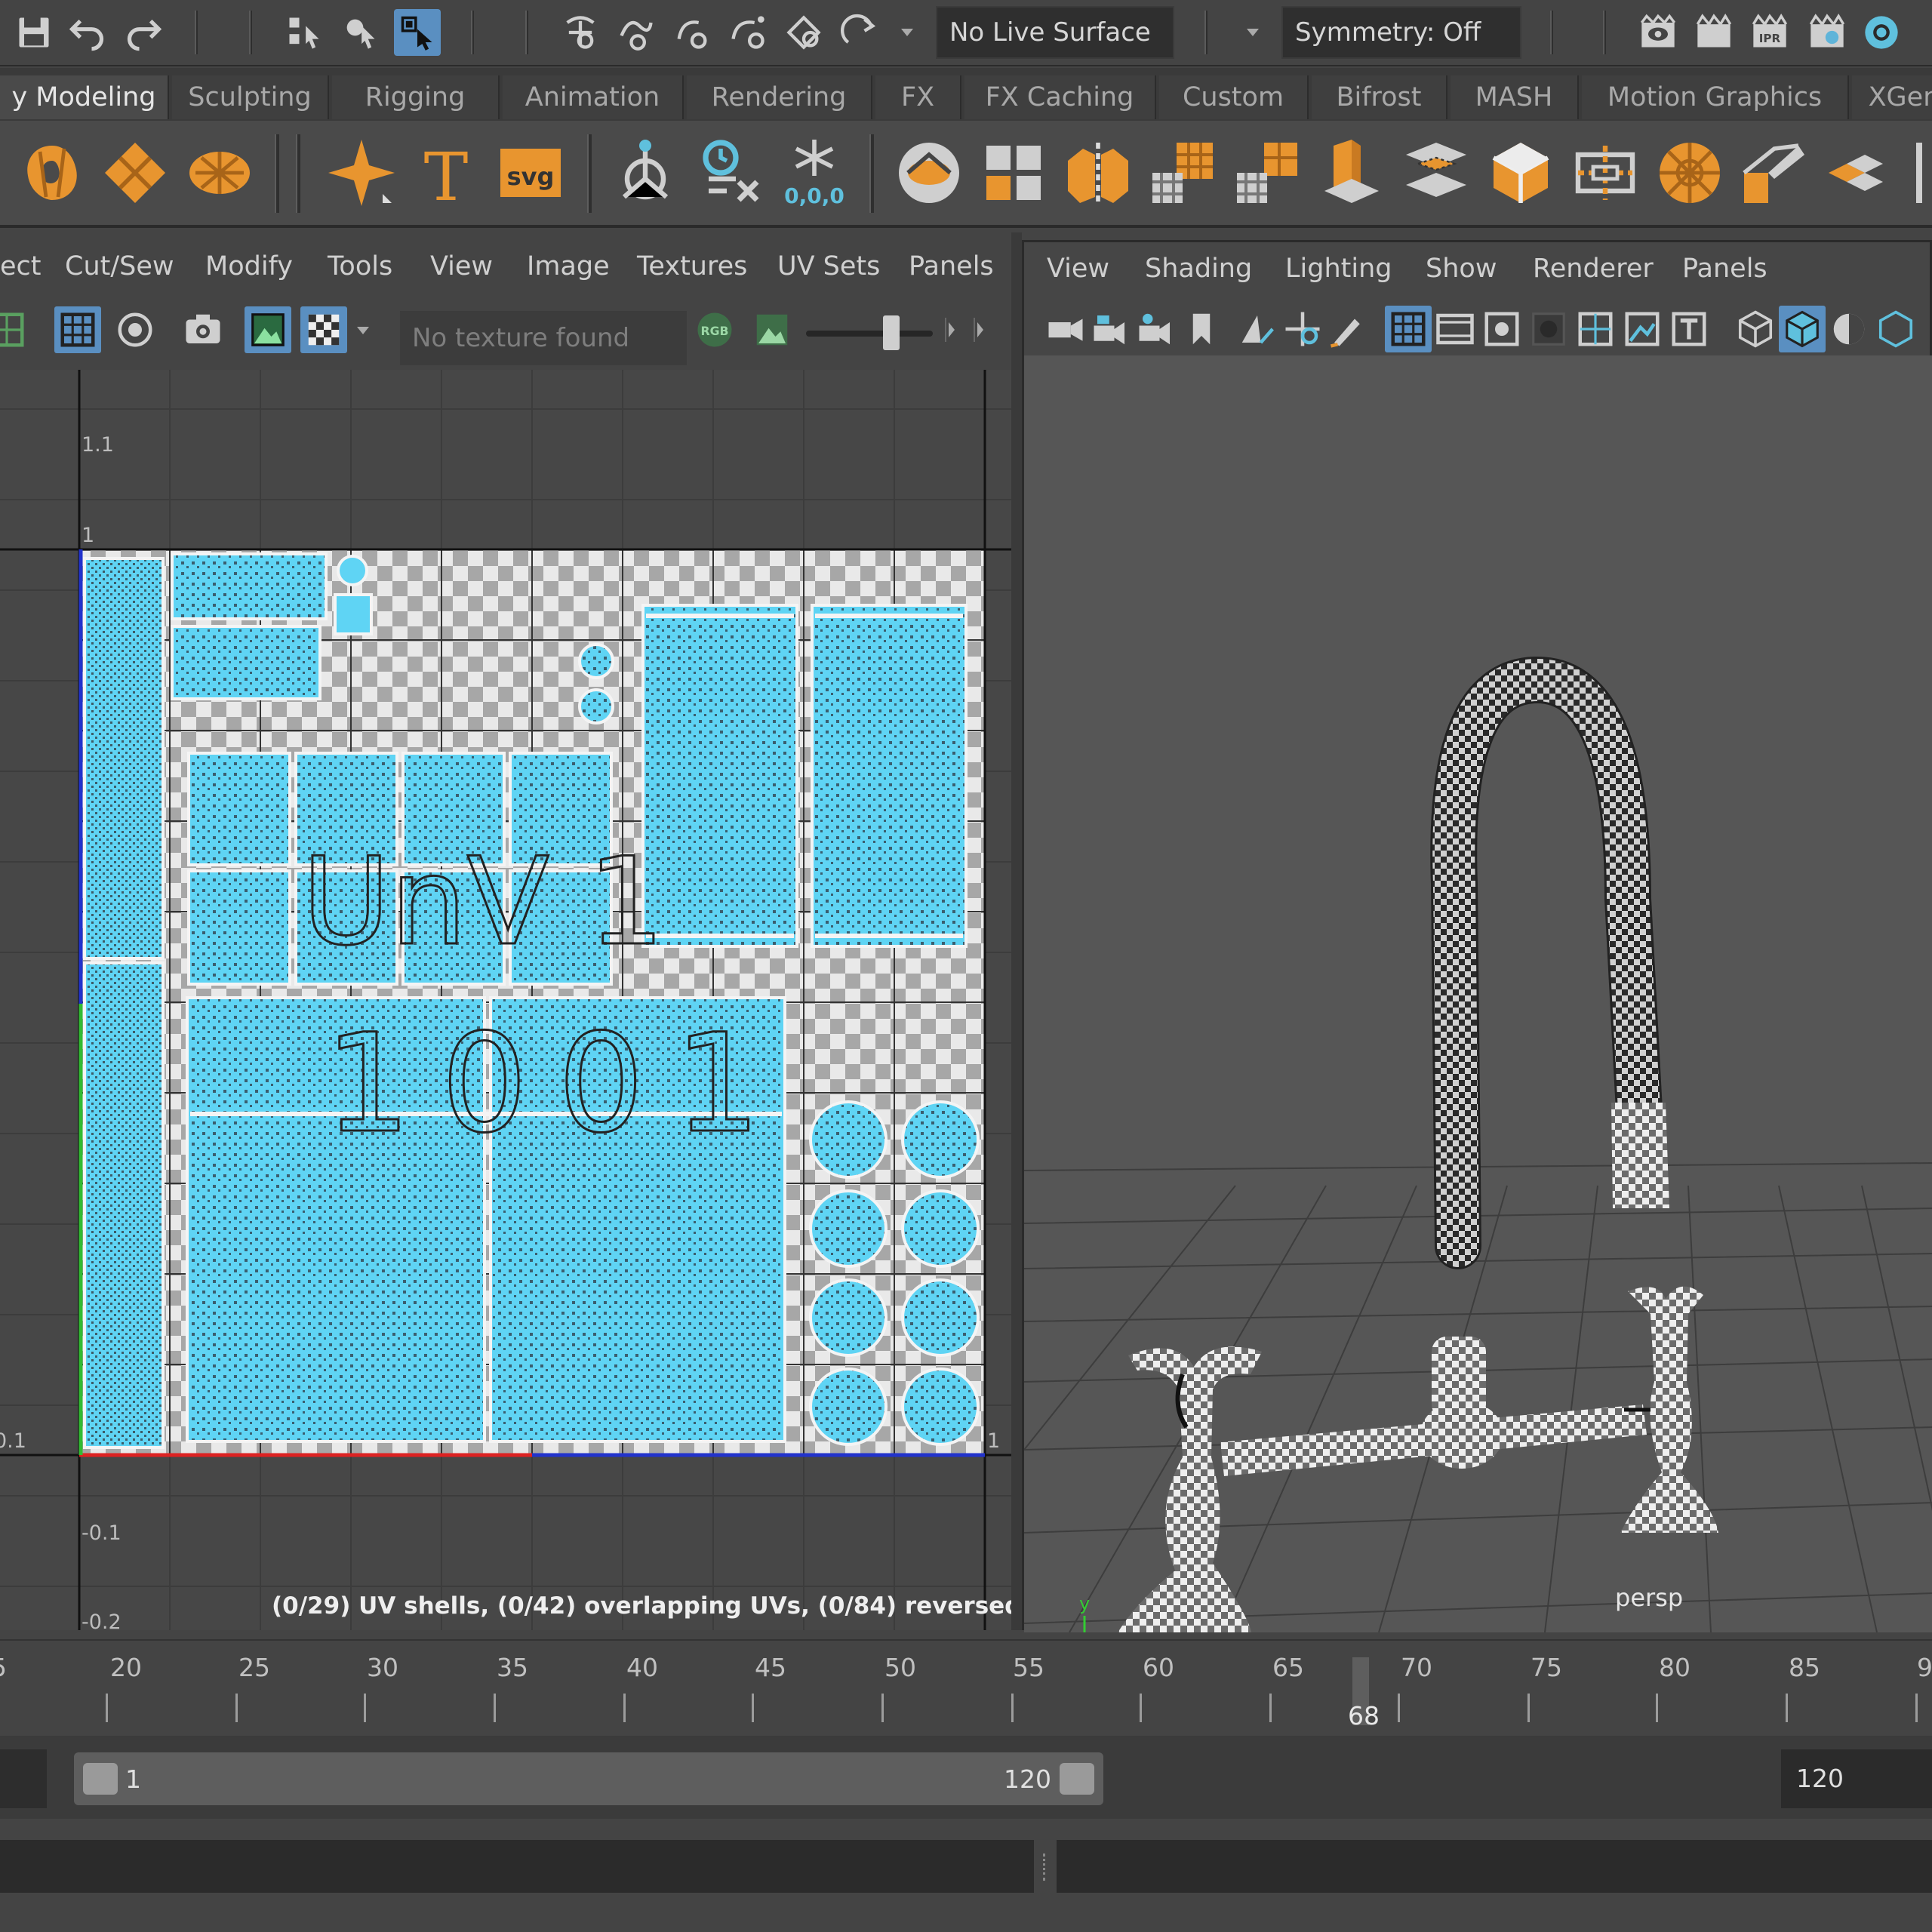  What do you see at coordinates (1849, 329) in the screenshot?
I see `default-material-icon` at bounding box center [1849, 329].